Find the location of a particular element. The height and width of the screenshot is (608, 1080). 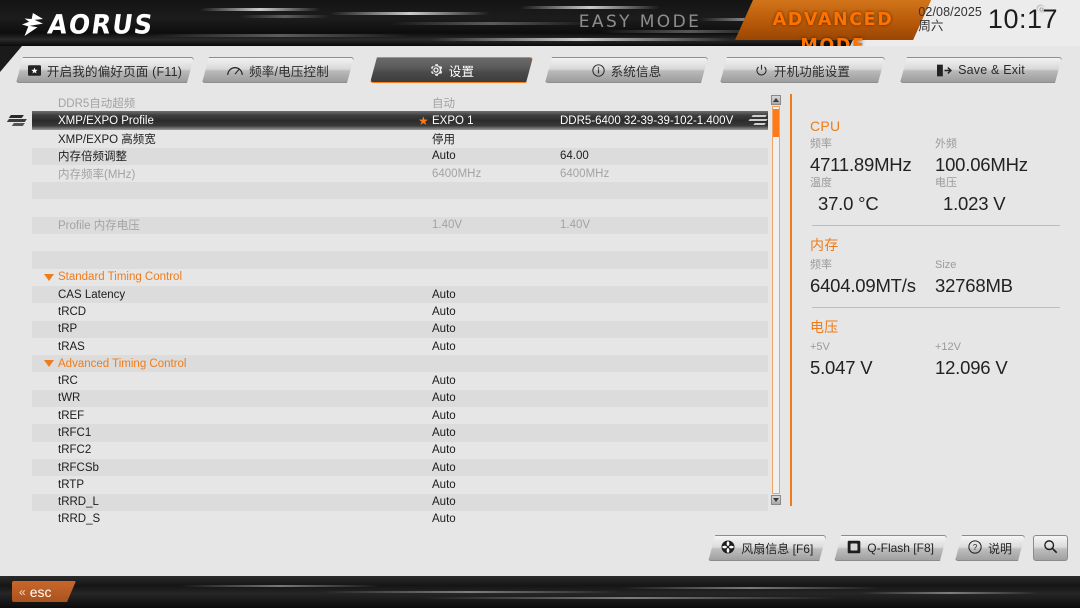

settings-row: 内存倍频调整 Auto 64.00 is located at coordinates (400, 156).